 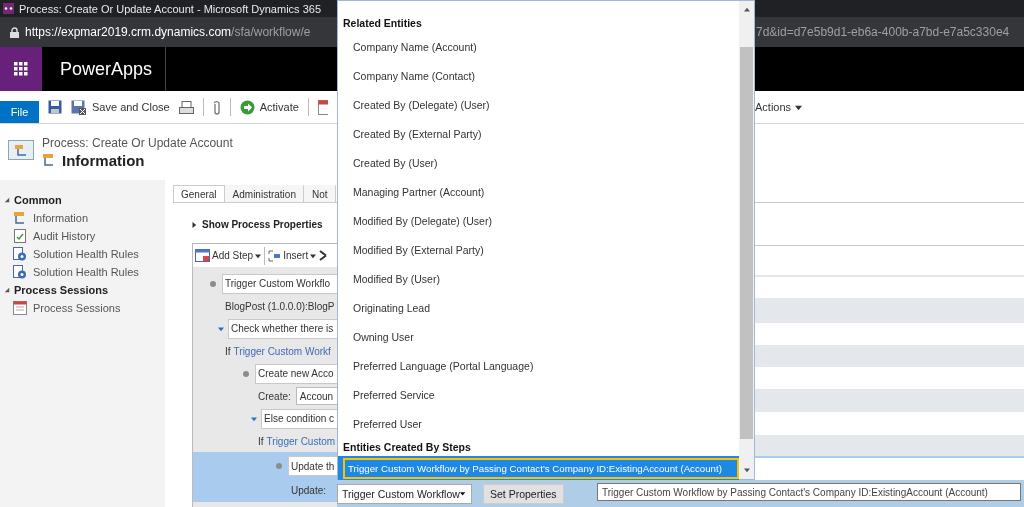 I want to click on dropdown-option: Created By (External Party), so click(x=538, y=133).